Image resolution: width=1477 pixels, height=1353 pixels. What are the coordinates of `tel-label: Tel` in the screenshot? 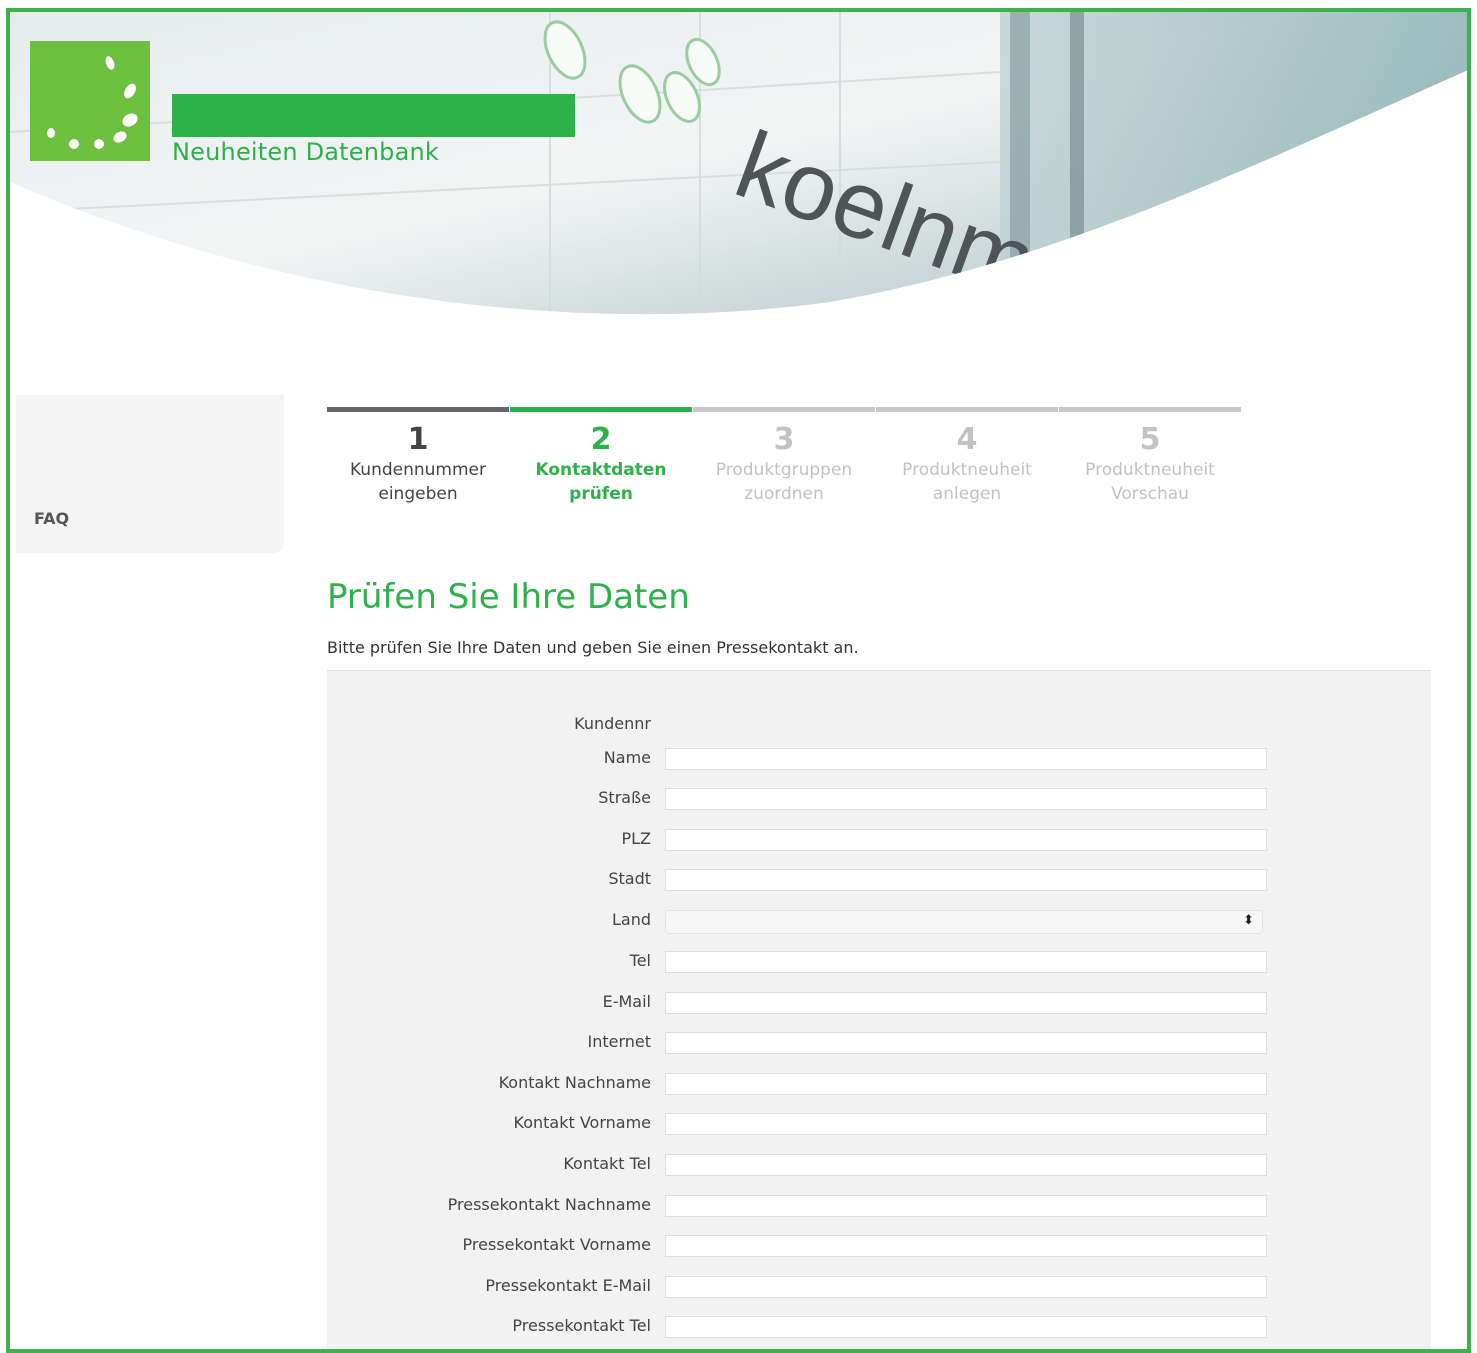 It's located at (640, 960).